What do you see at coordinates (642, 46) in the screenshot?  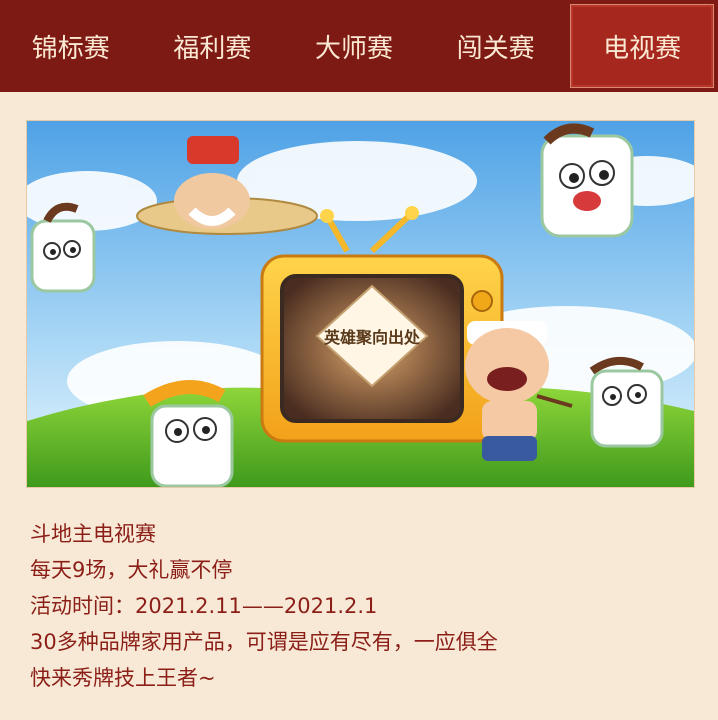 I see `tab-tv: 电视赛` at bounding box center [642, 46].